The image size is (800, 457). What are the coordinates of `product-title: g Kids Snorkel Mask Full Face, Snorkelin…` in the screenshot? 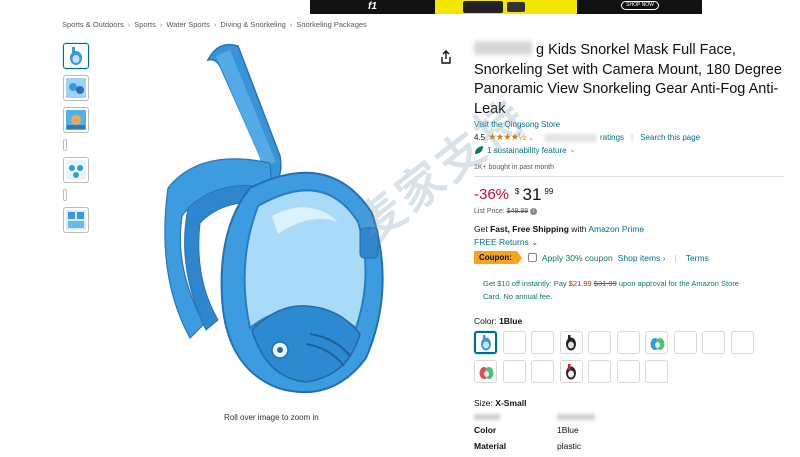 It's located at (629, 80).